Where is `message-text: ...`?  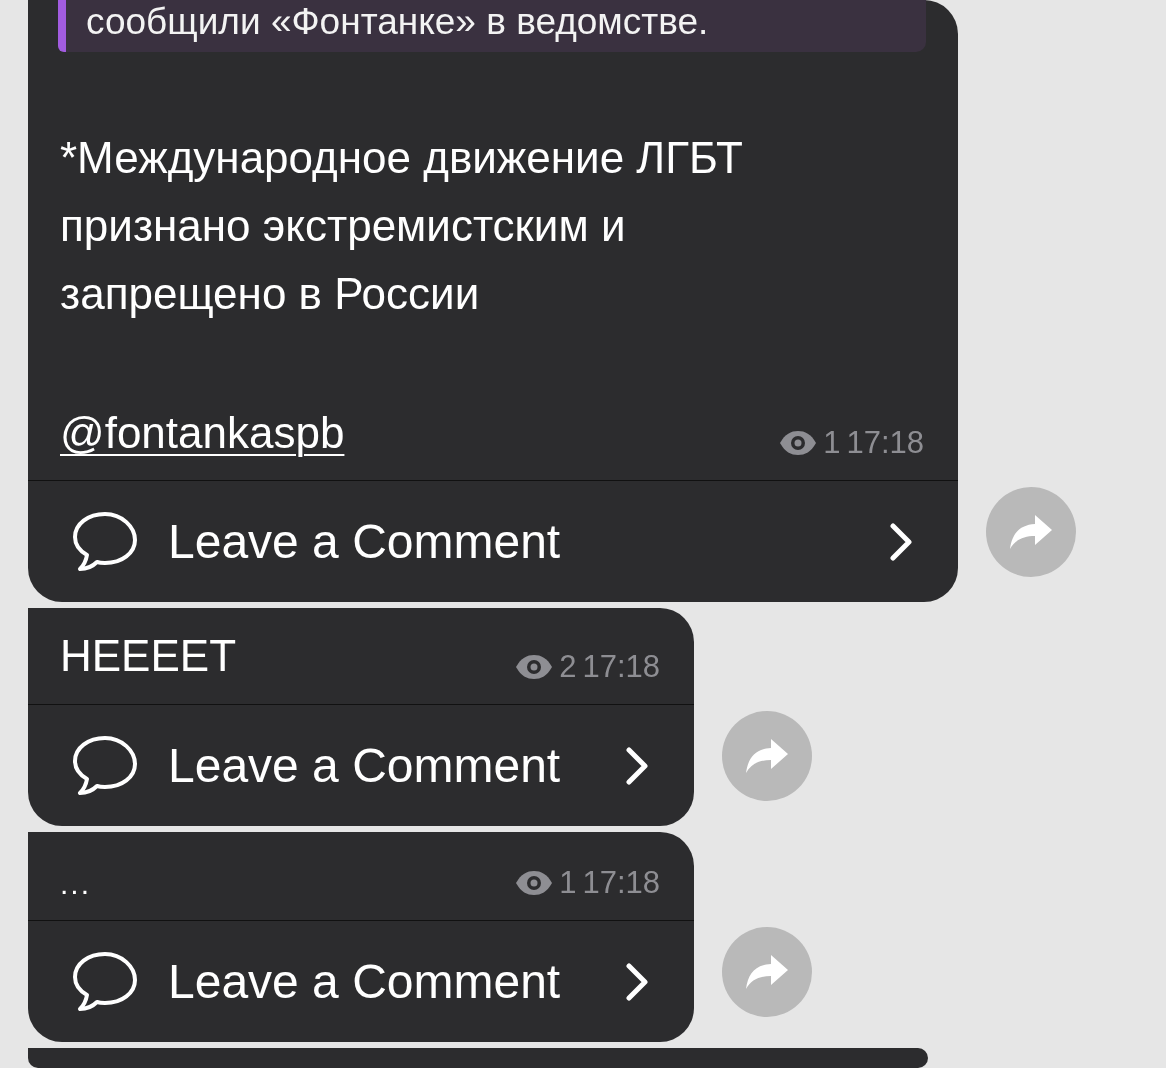
message-text: ... is located at coordinates (75, 884).